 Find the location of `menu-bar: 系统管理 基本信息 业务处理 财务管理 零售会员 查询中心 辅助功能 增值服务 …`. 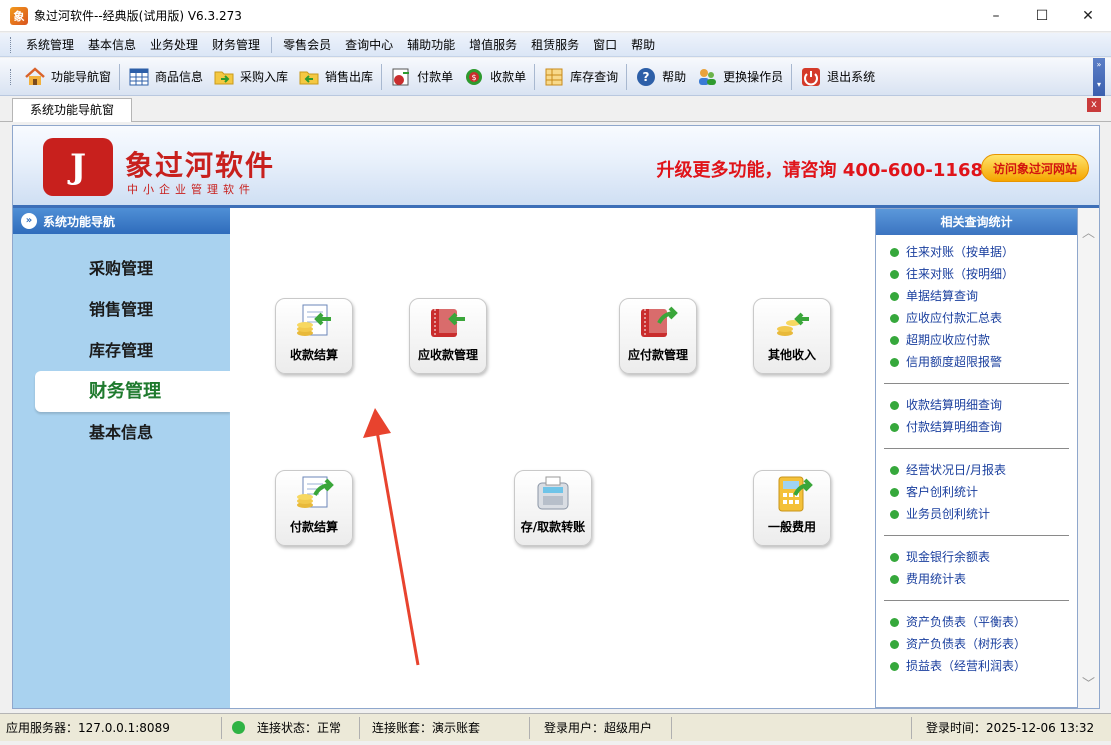

menu-bar: 系统管理 基本信息 业务处理 财务管理 零售会员 查询中心 辅助功能 增值服务 … is located at coordinates (555, 45).